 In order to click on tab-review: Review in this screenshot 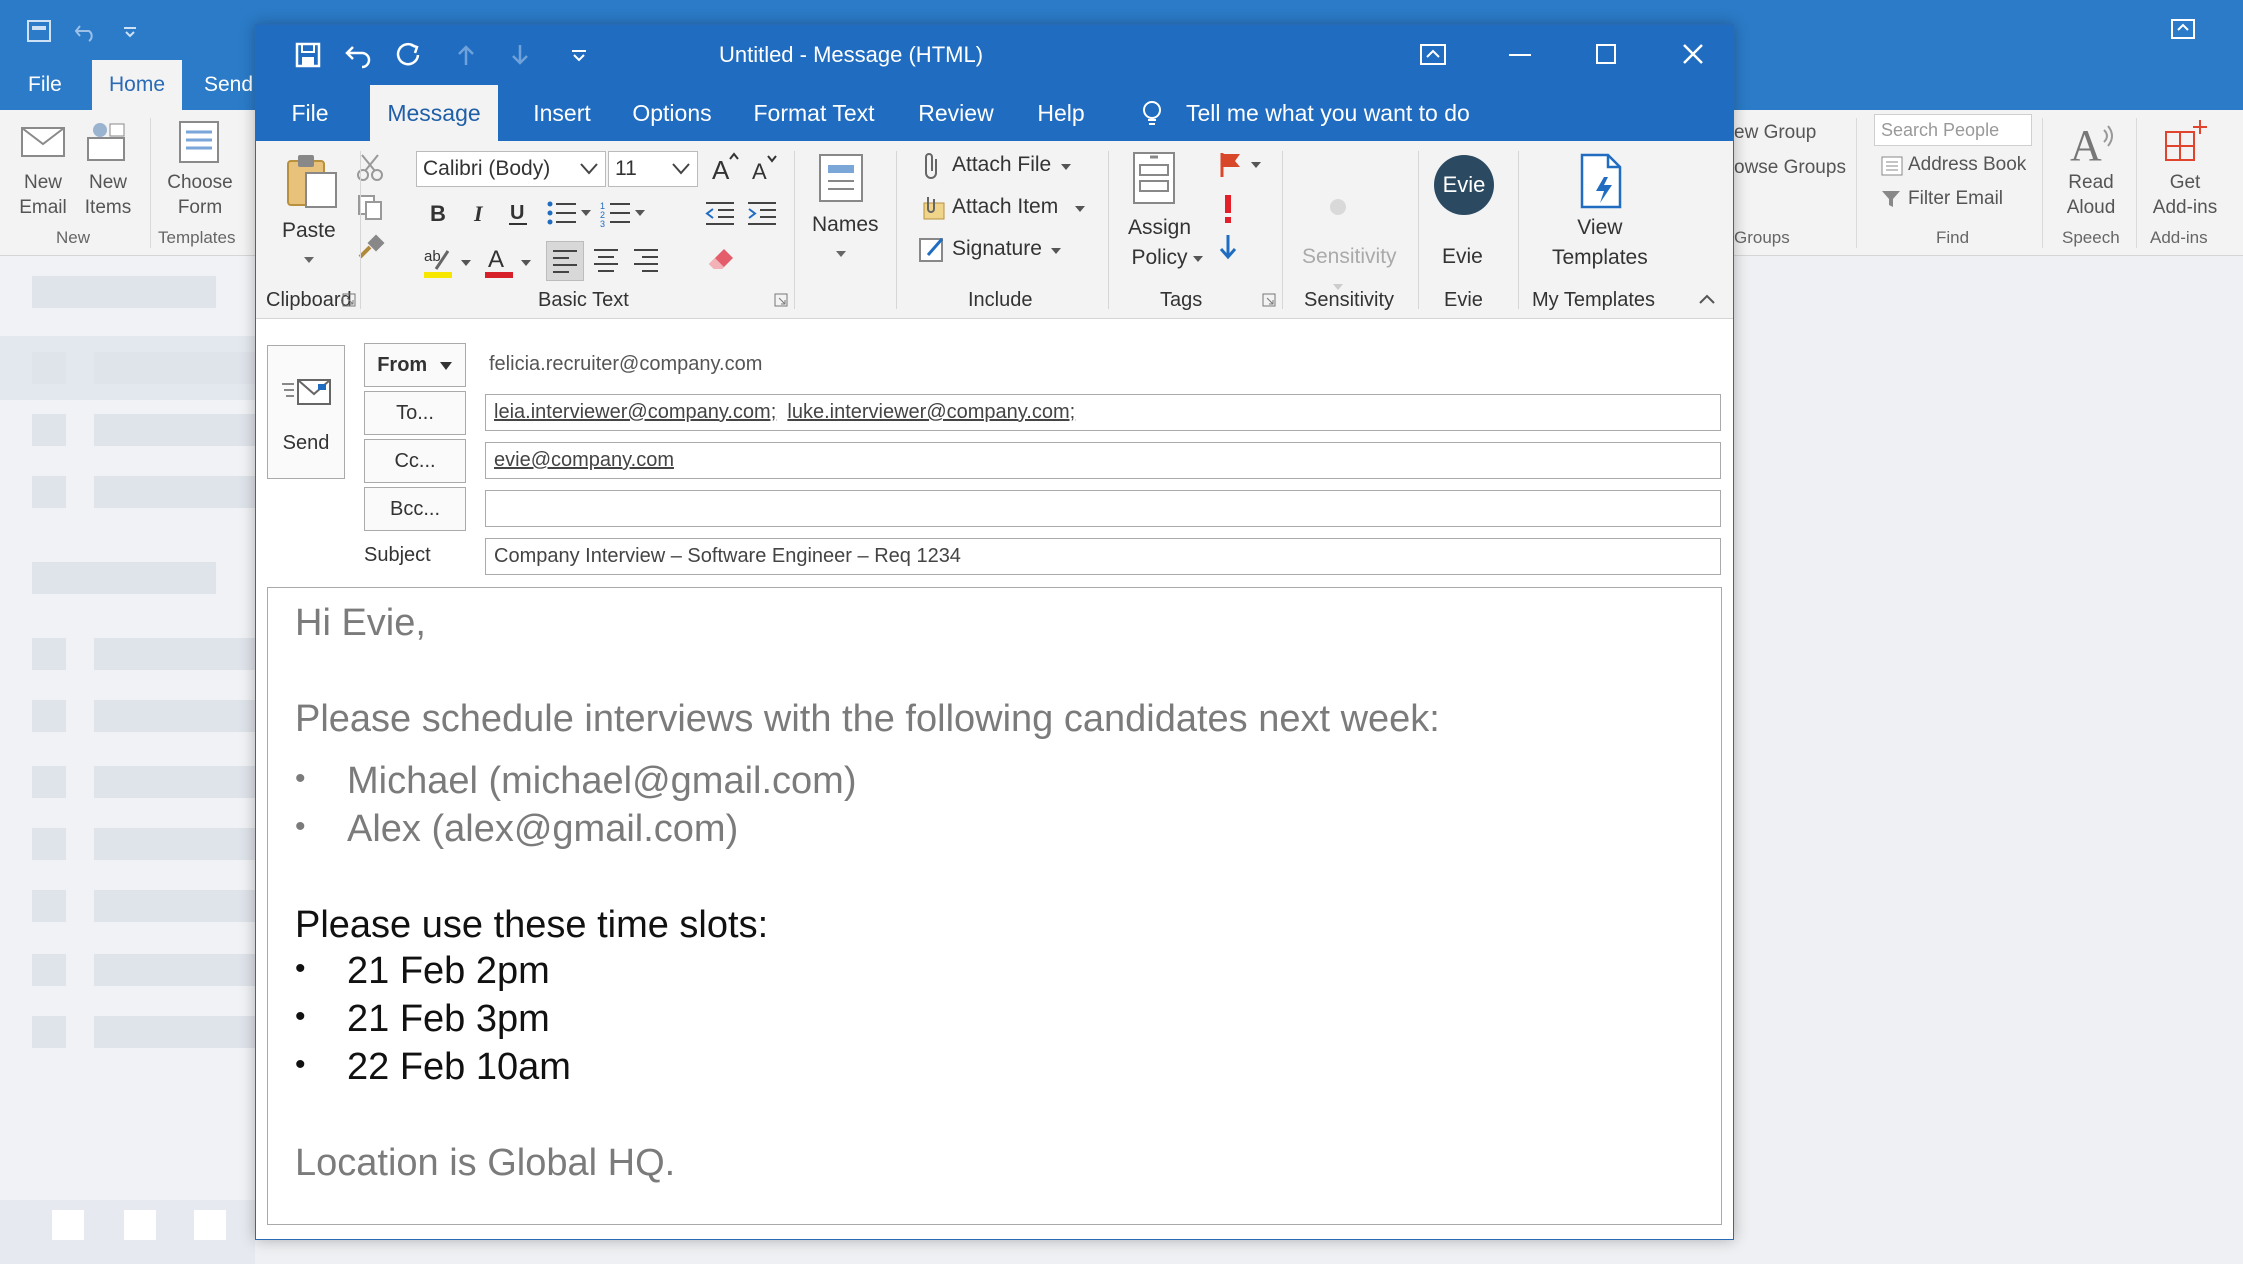, I will do `click(956, 113)`.